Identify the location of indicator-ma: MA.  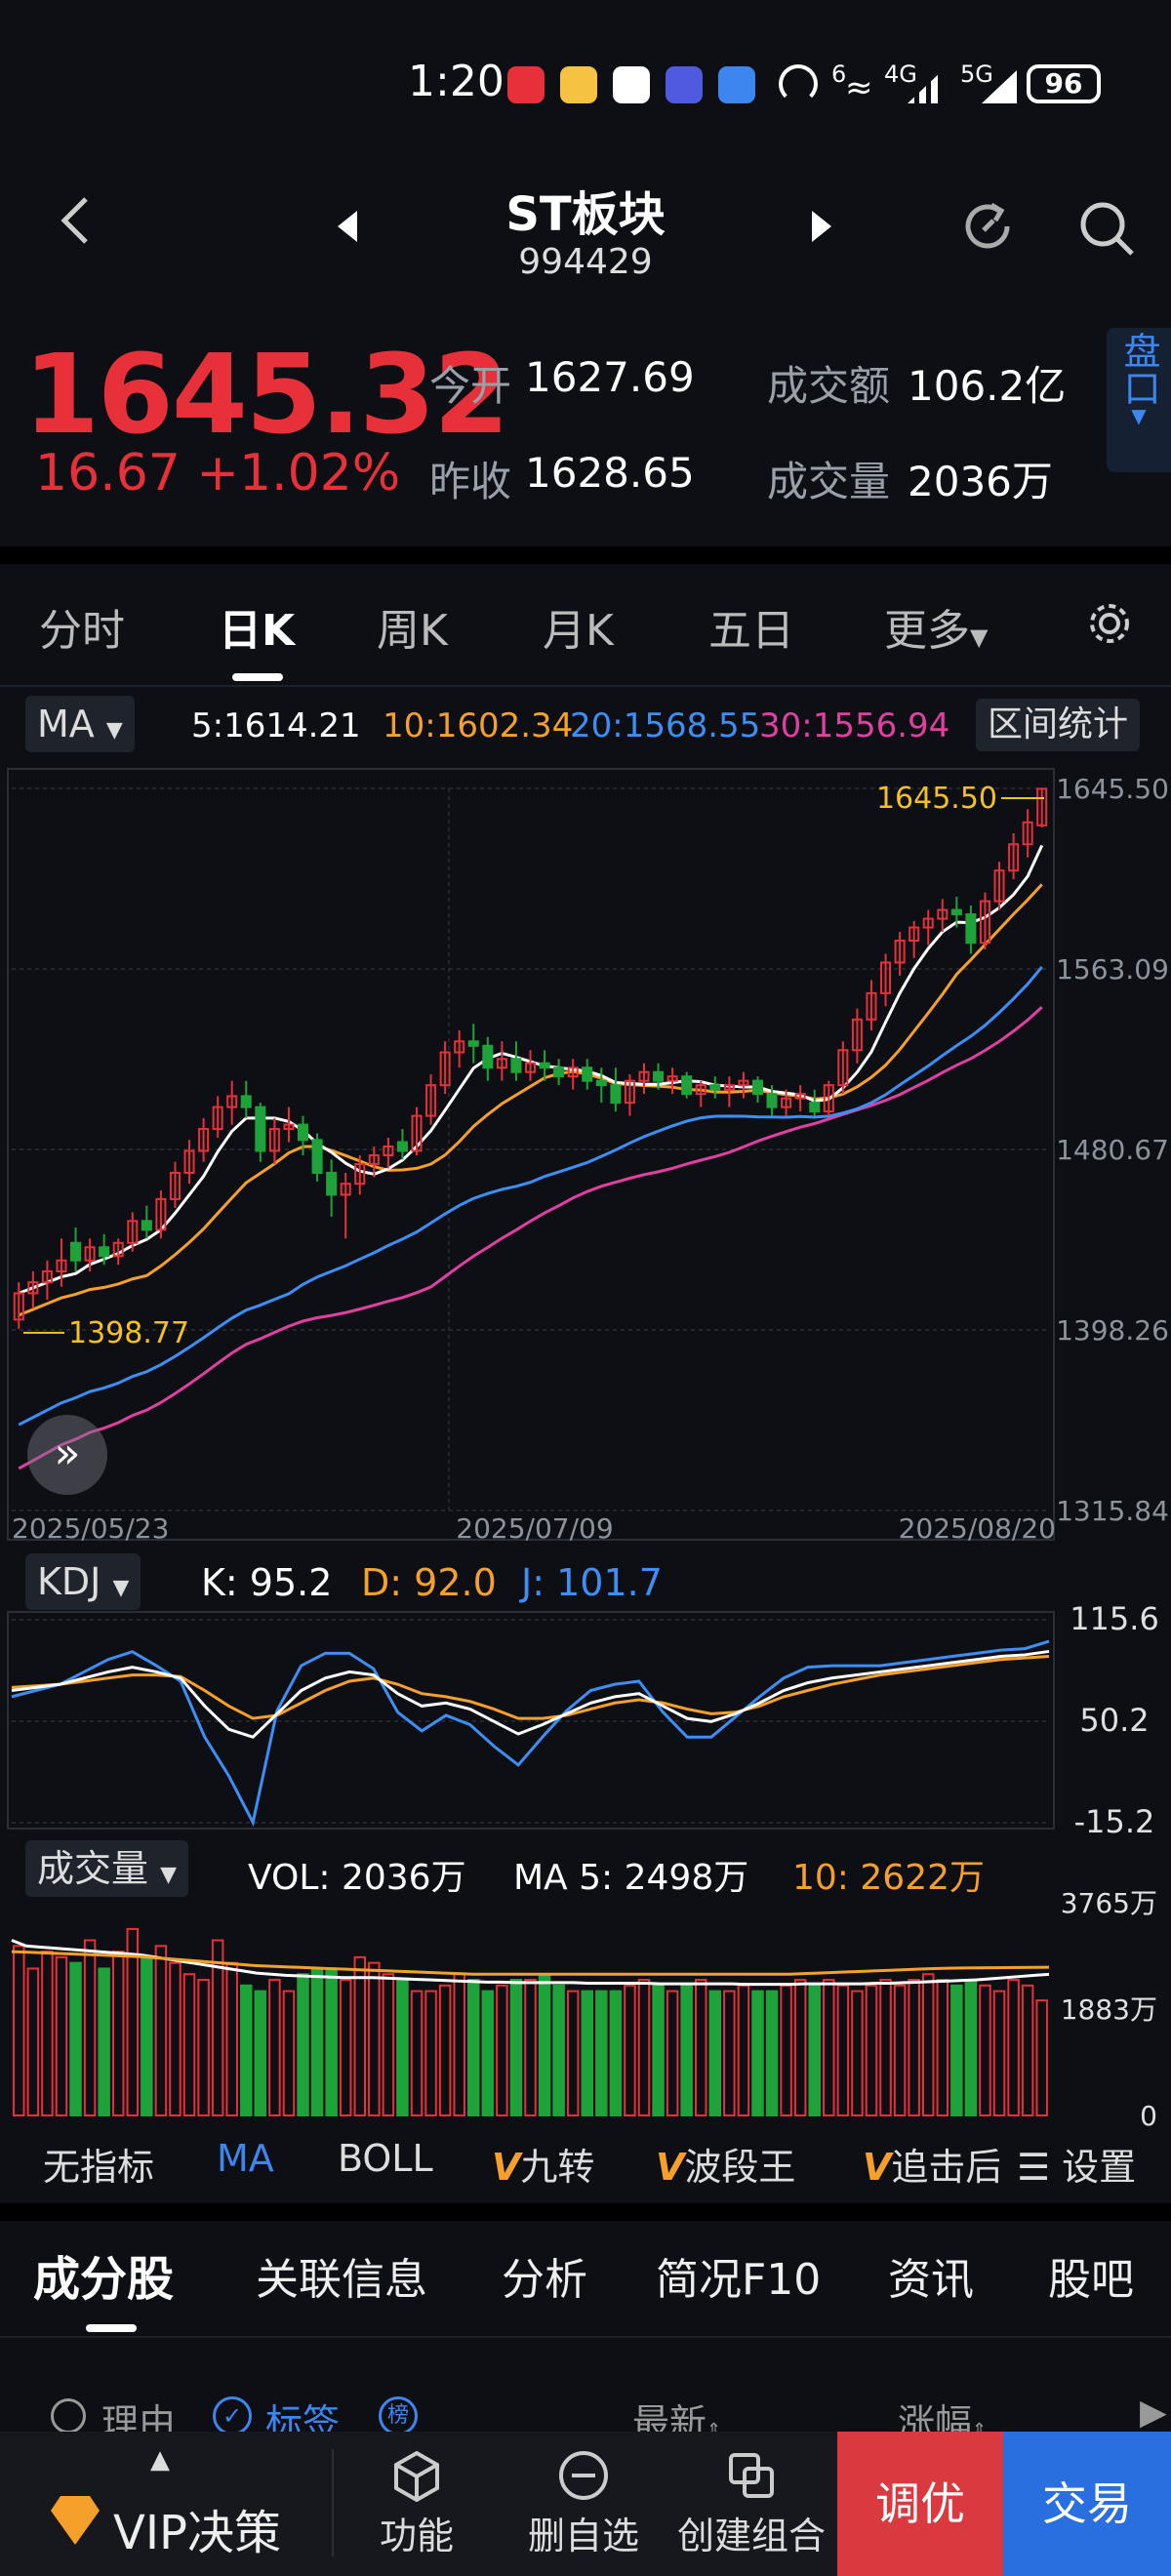
(245, 2158).